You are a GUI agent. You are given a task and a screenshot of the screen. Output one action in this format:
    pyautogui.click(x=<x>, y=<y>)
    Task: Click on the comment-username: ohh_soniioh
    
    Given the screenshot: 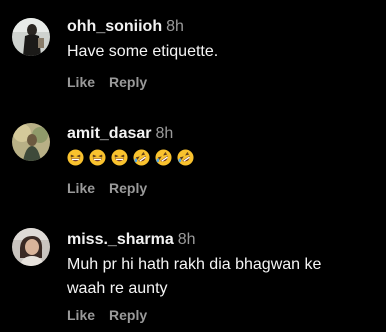 What is the action you would take?
    pyautogui.click(x=114, y=26)
    